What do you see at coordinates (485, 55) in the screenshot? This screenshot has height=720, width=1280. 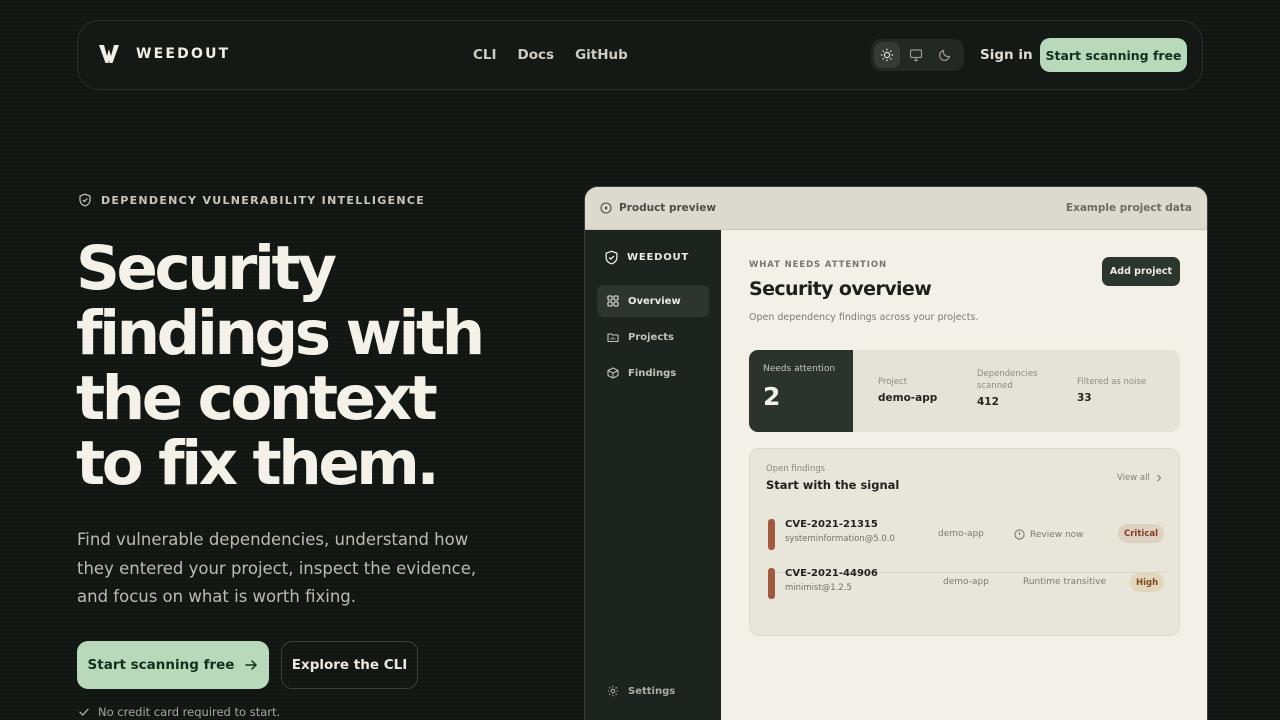 I see `nav-link-cli: CLI` at bounding box center [485, 55].